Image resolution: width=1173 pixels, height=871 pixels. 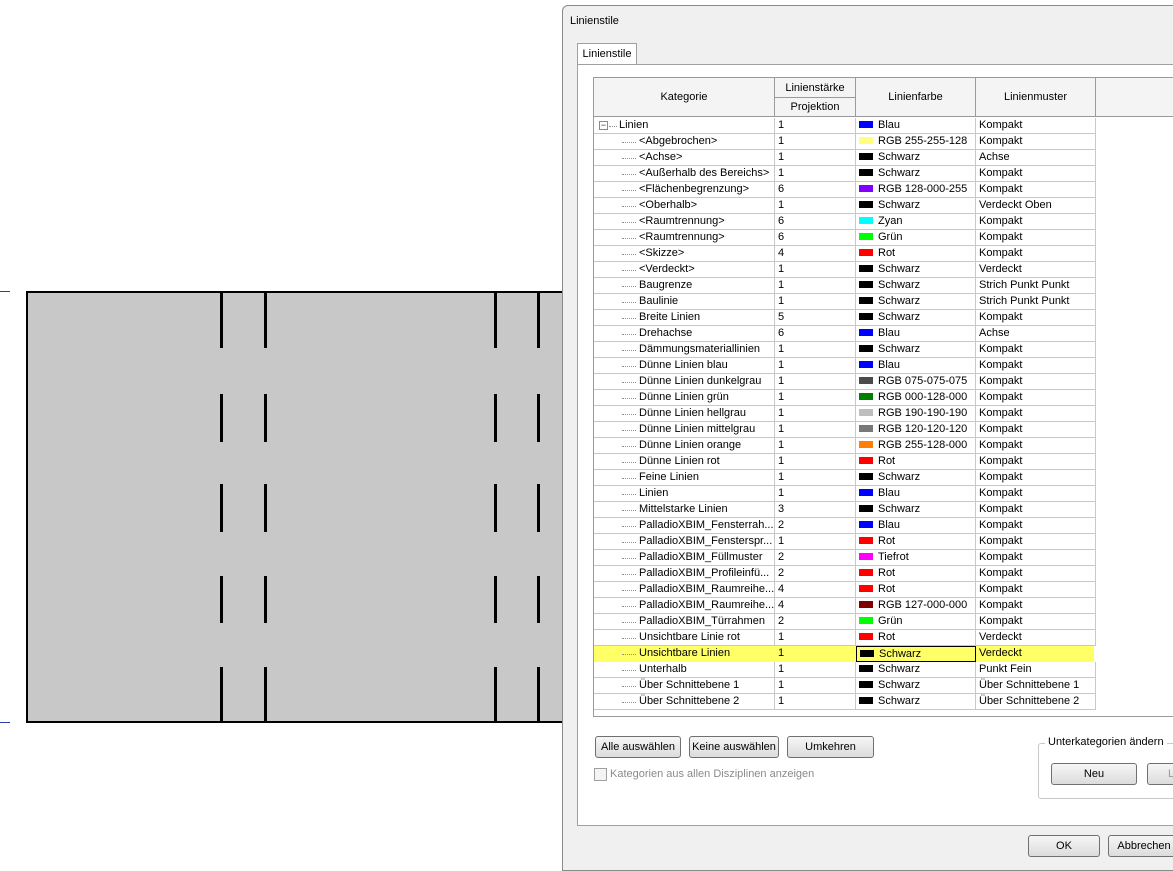 I want to click on category-cell: <Abgebrochen>, so click(x=684, y=142).